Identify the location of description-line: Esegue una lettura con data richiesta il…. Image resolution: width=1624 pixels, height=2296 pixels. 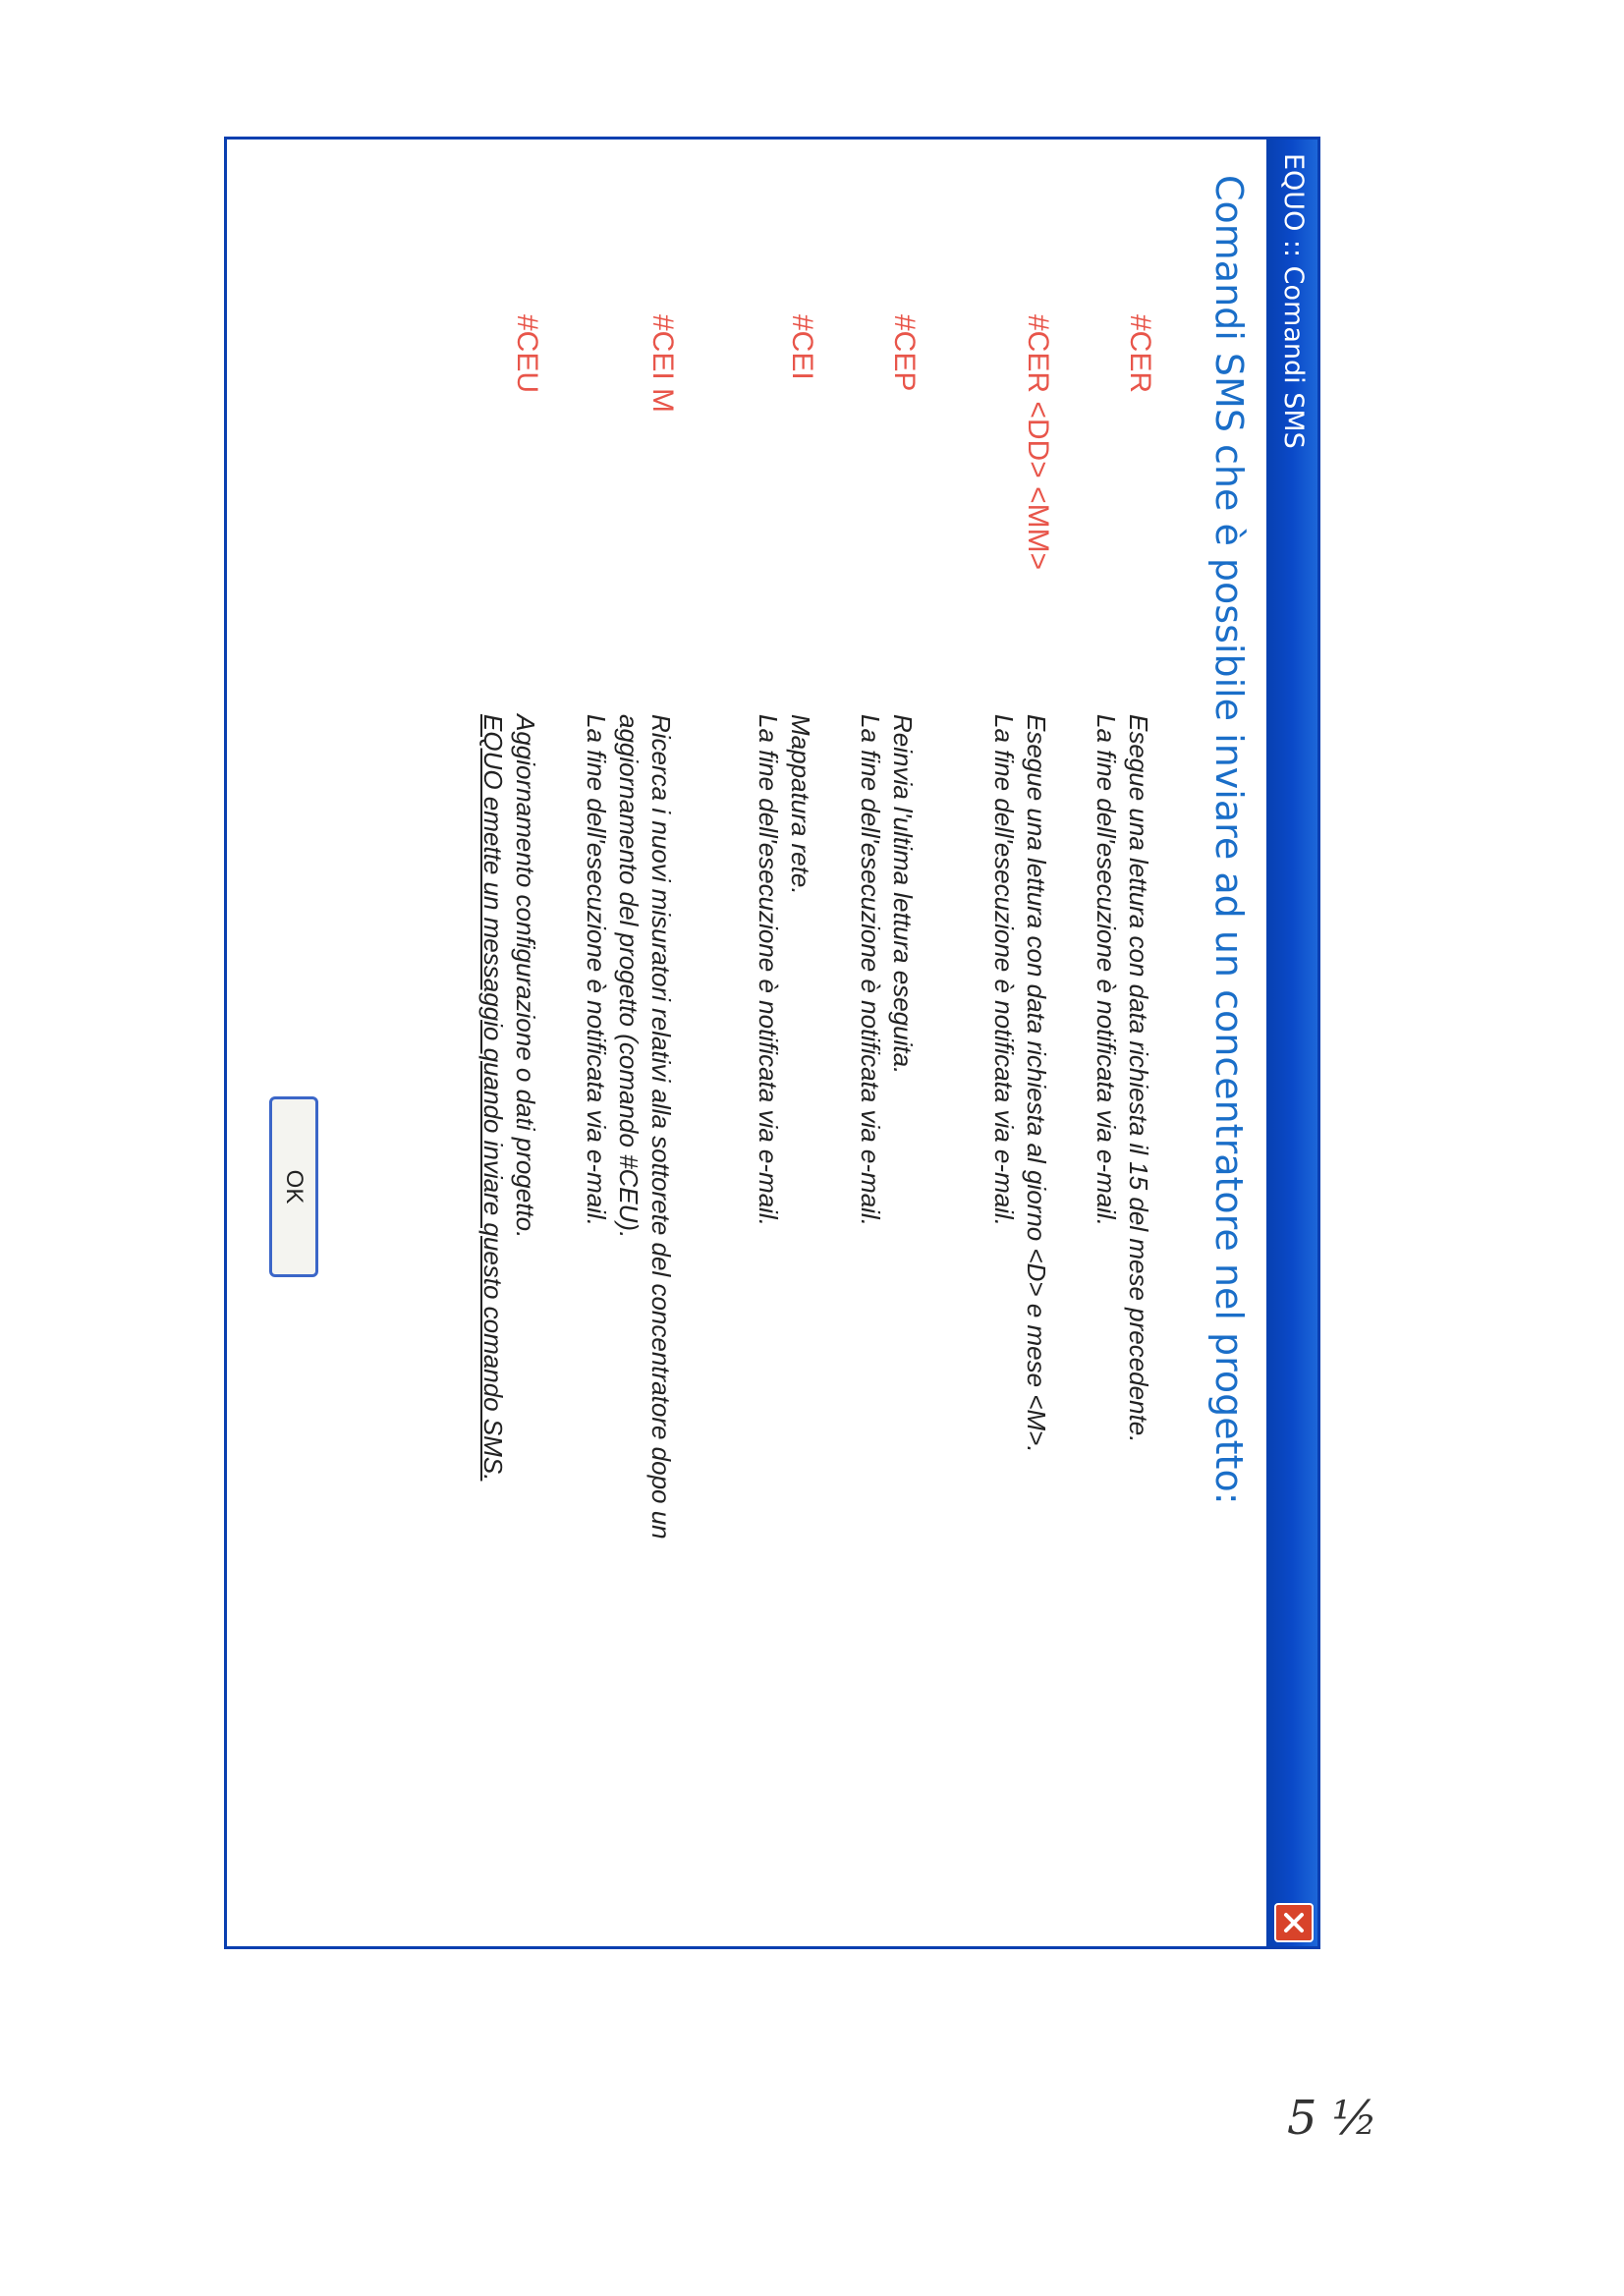
(1138, 1078).